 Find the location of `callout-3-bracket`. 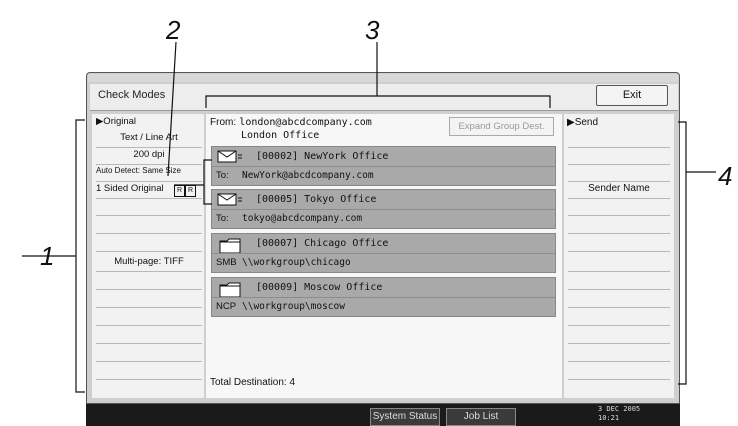

callout-3-bracket is located at coordinates (378, 101).